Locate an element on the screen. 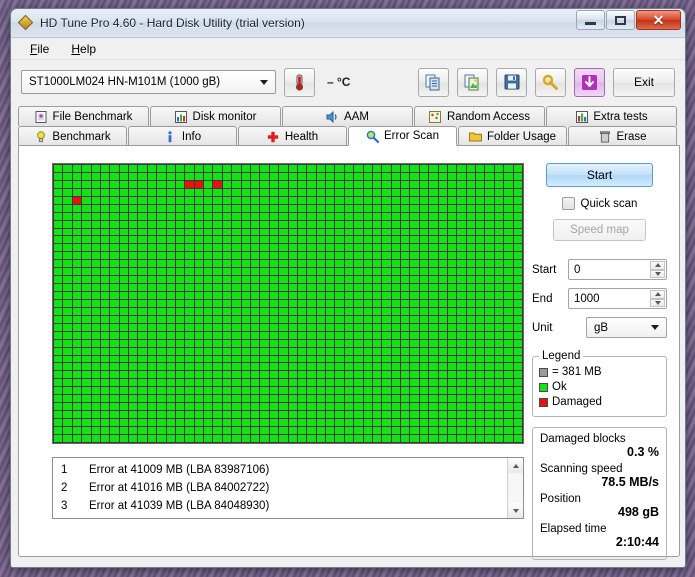 The height and width of the screenshot is (577, 695). tab-disk-monitor: Disk monitor is located at coordinates (215, 116).